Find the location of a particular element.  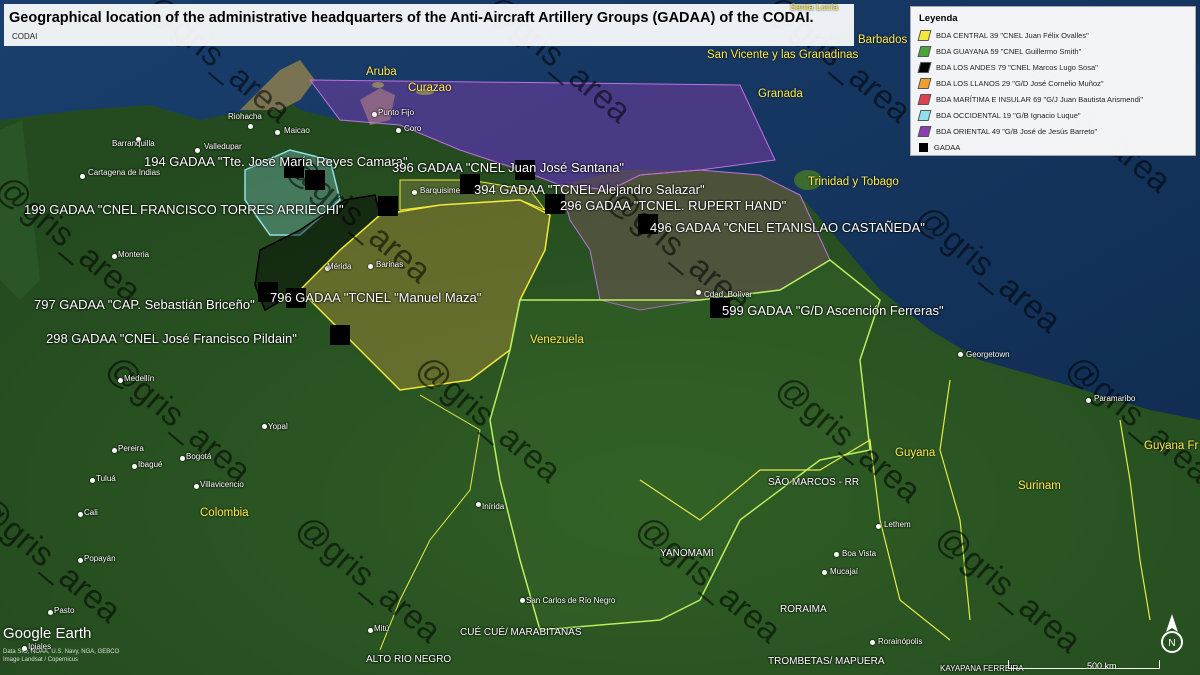

gadaa-label: 797 GADAA "CAP. Sebastián Briceño" is located at coordinates (144, 304).